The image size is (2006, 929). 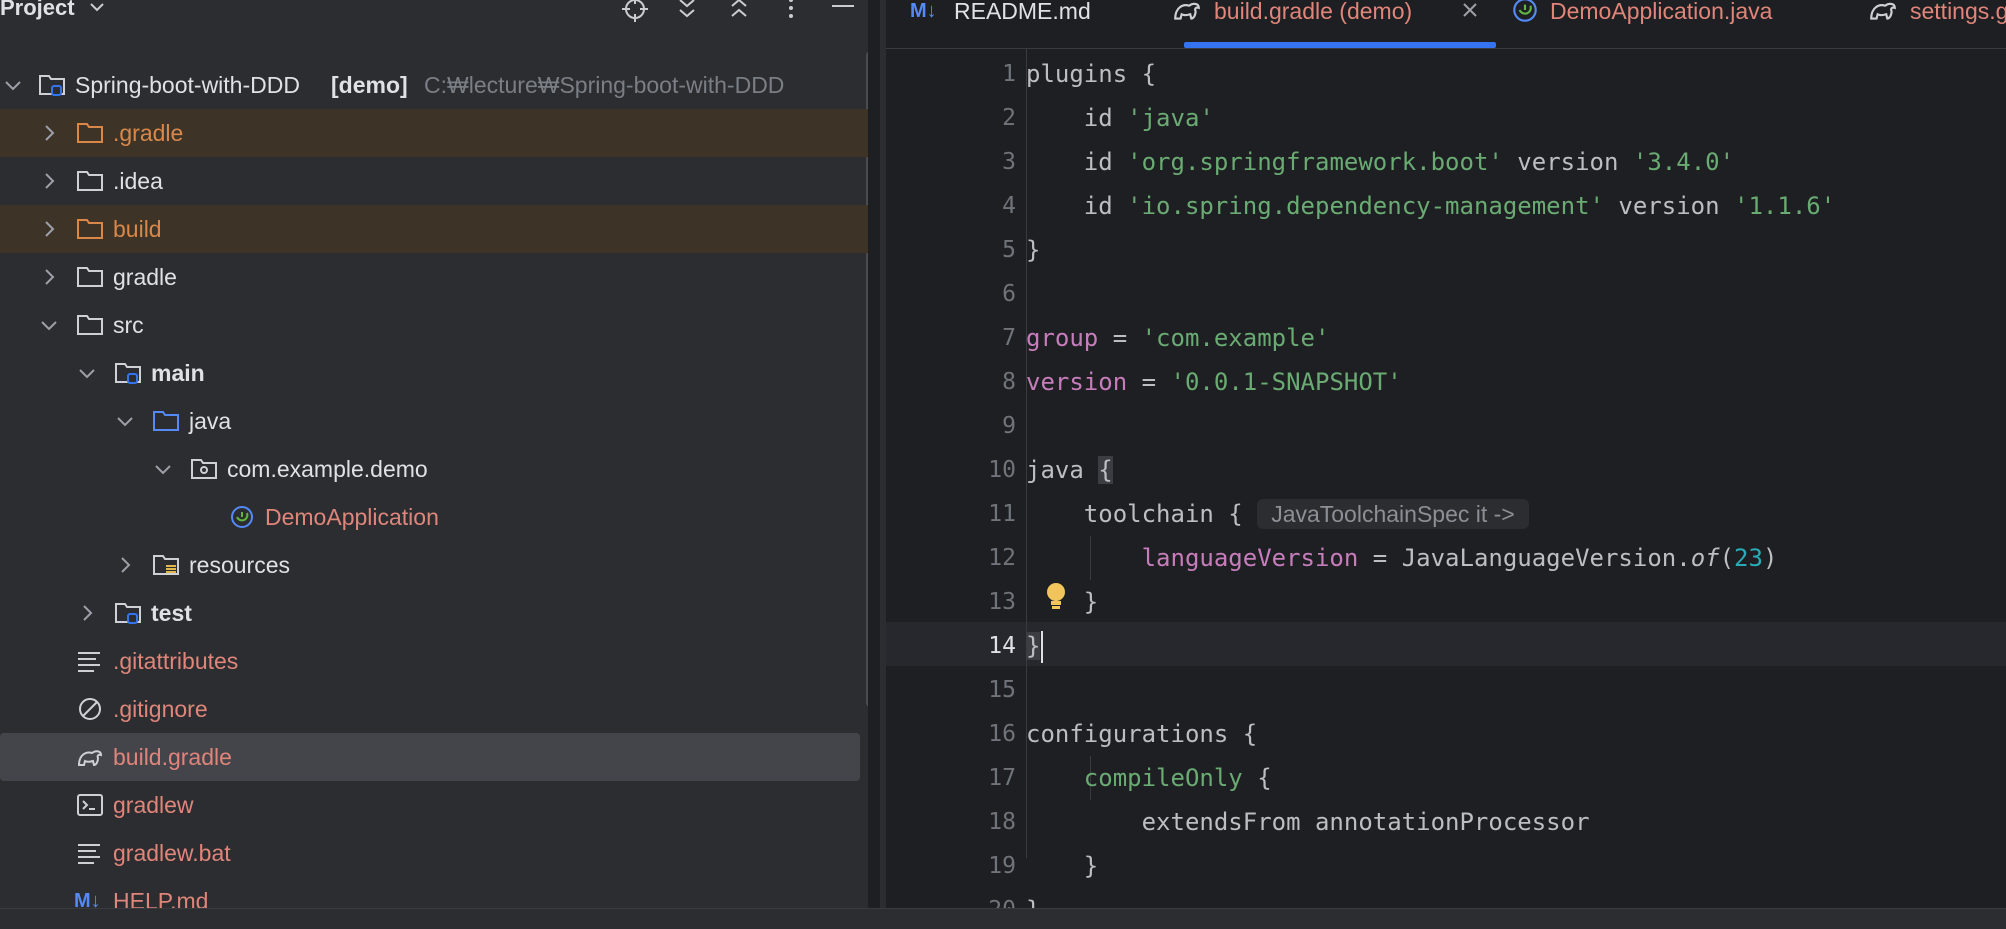 I want to click on code-line: toolchain { JavaToolchainSpec it ->, so click(x=1277, y=514).